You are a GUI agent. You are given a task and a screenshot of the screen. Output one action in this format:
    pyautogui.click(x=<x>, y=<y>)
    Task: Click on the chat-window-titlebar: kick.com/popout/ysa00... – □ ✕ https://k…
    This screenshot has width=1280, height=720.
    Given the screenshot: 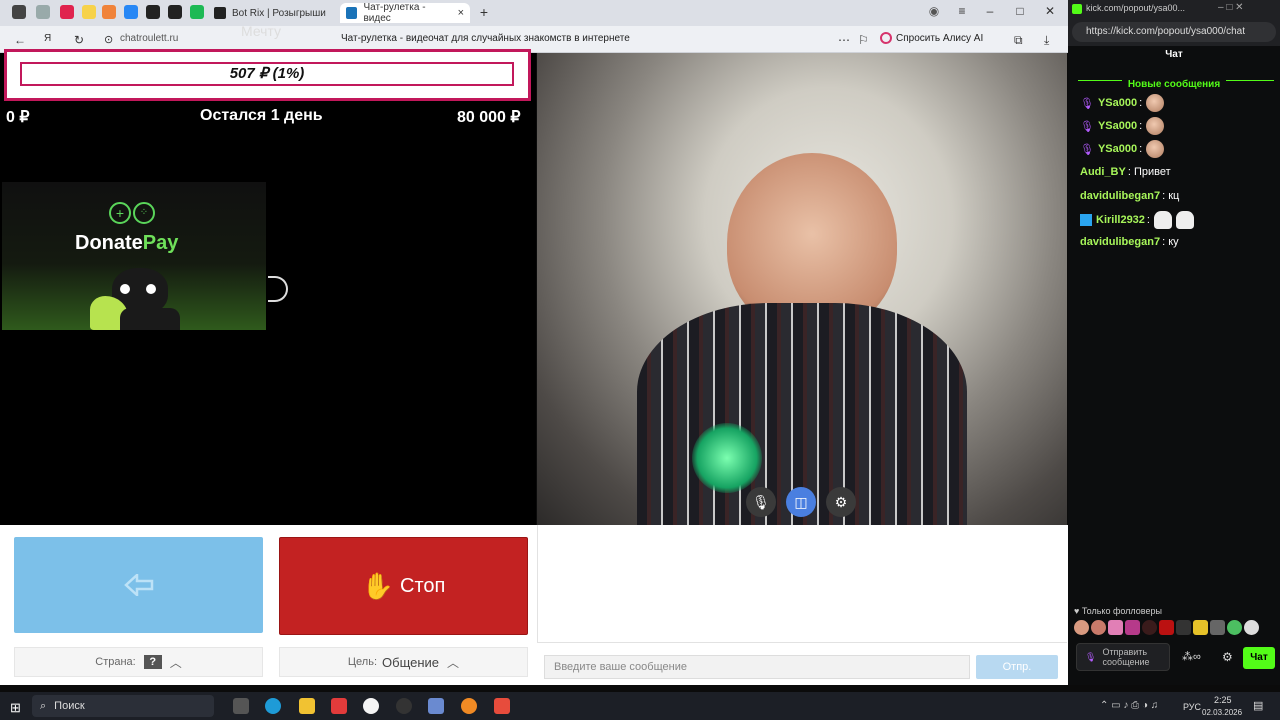 What is the action you would take?
    pyautogui.click(x=1174, y=23)
    